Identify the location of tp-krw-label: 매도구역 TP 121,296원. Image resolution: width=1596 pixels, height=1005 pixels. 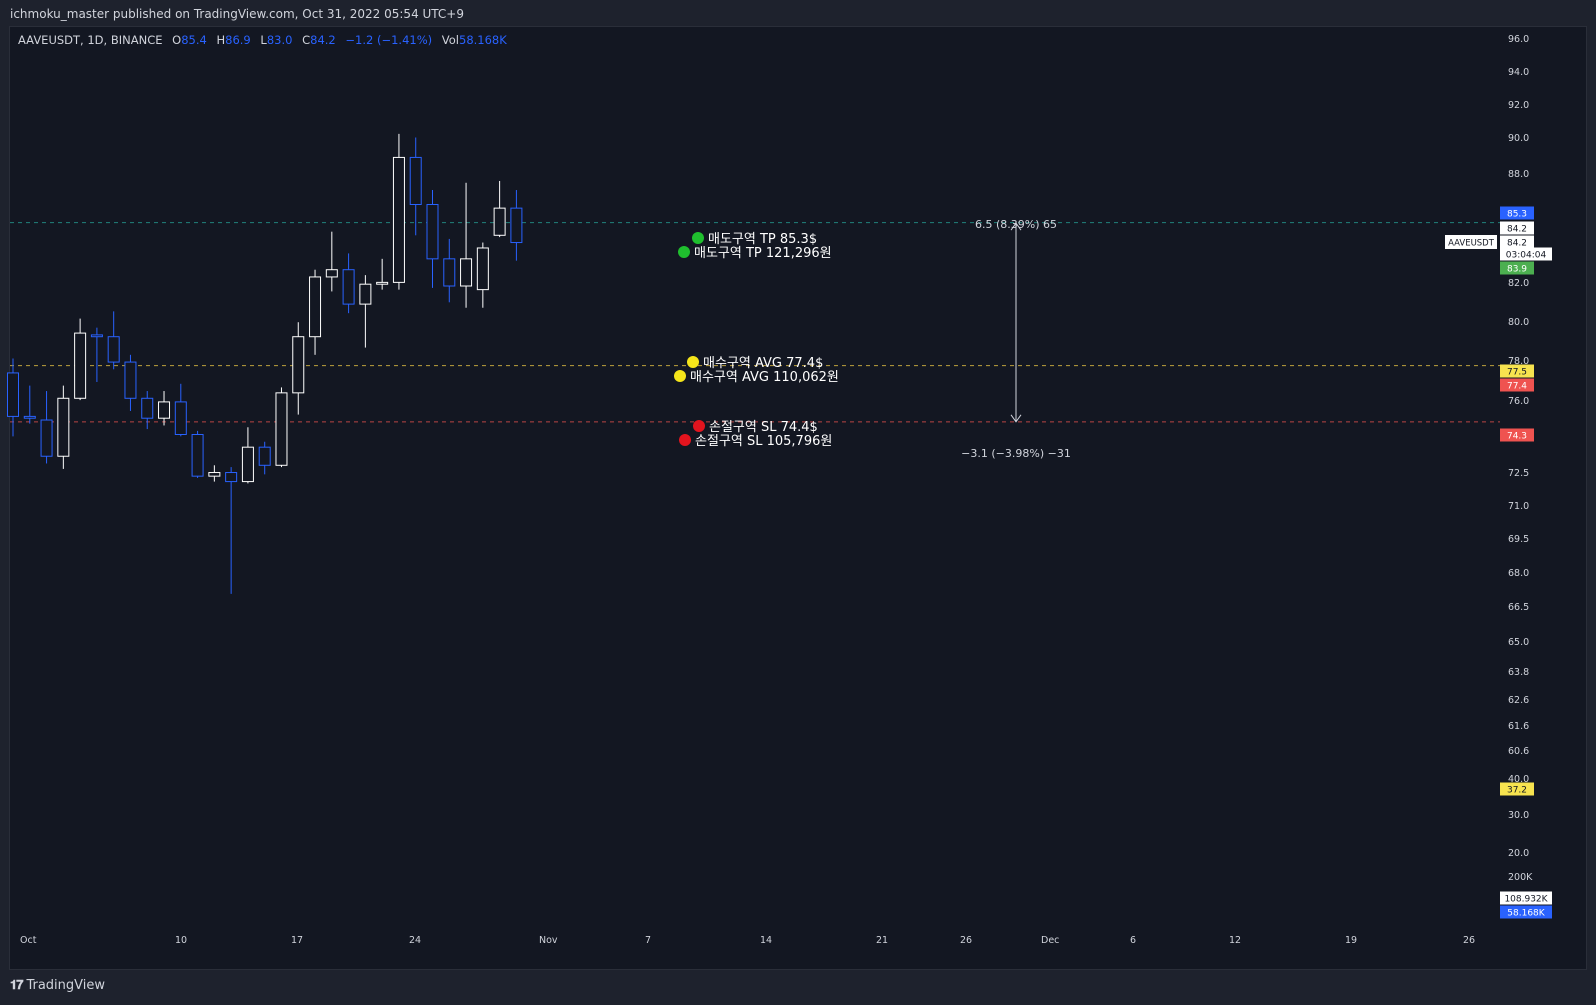
(763, 253).